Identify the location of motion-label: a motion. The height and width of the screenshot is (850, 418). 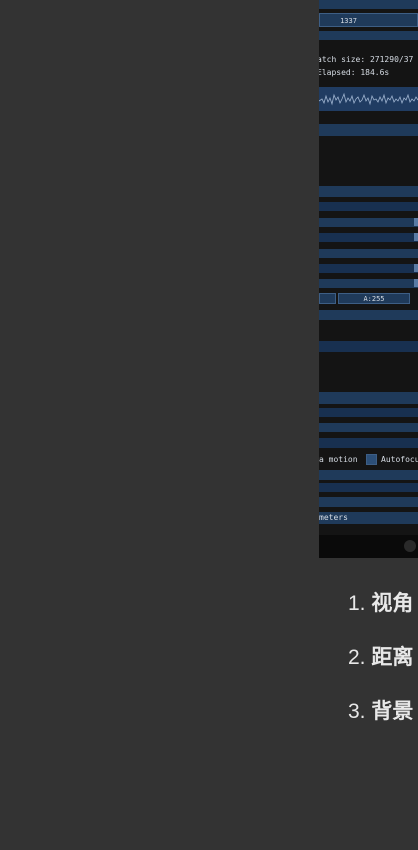
(338, 459).